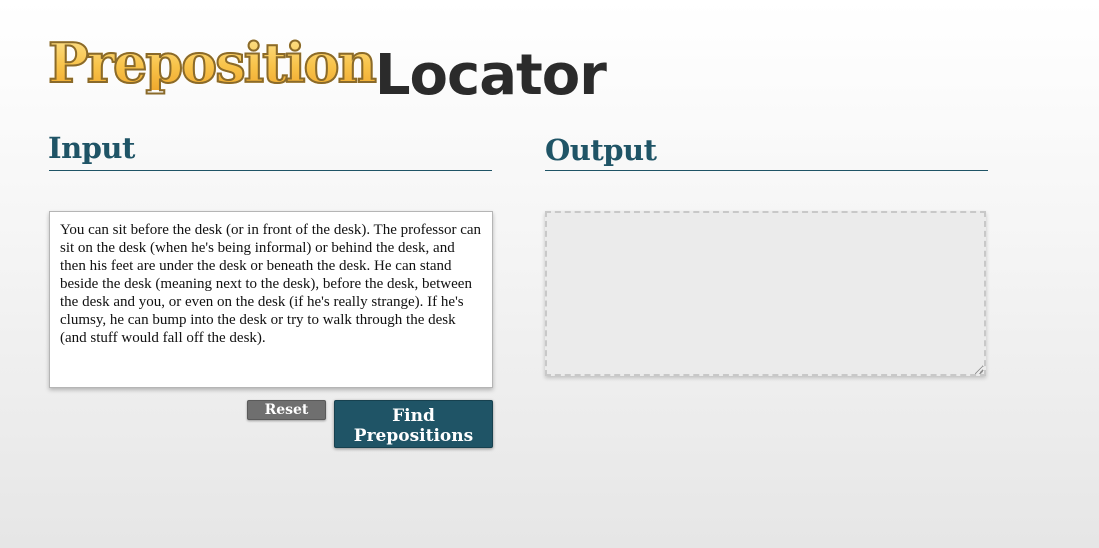 The width and height of the screenshot is (1099, 548). I want to click on find-prepositions-button: Find Prepositions, so click(413, 424).